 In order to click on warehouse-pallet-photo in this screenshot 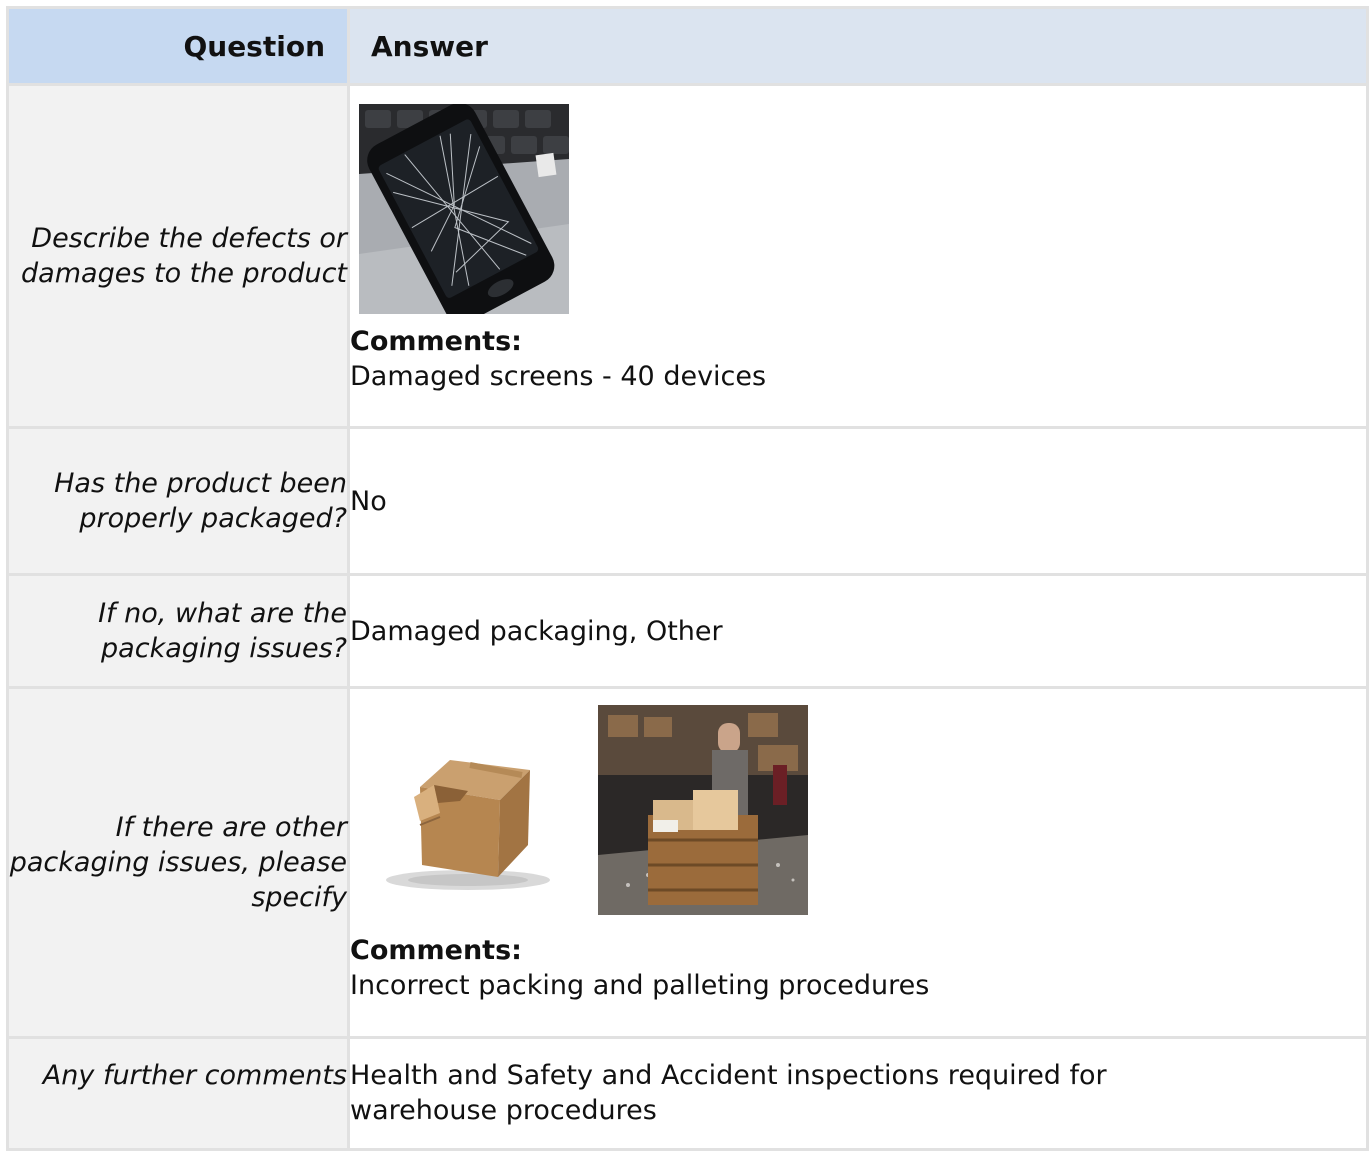, I will do `click(703, 809)`.